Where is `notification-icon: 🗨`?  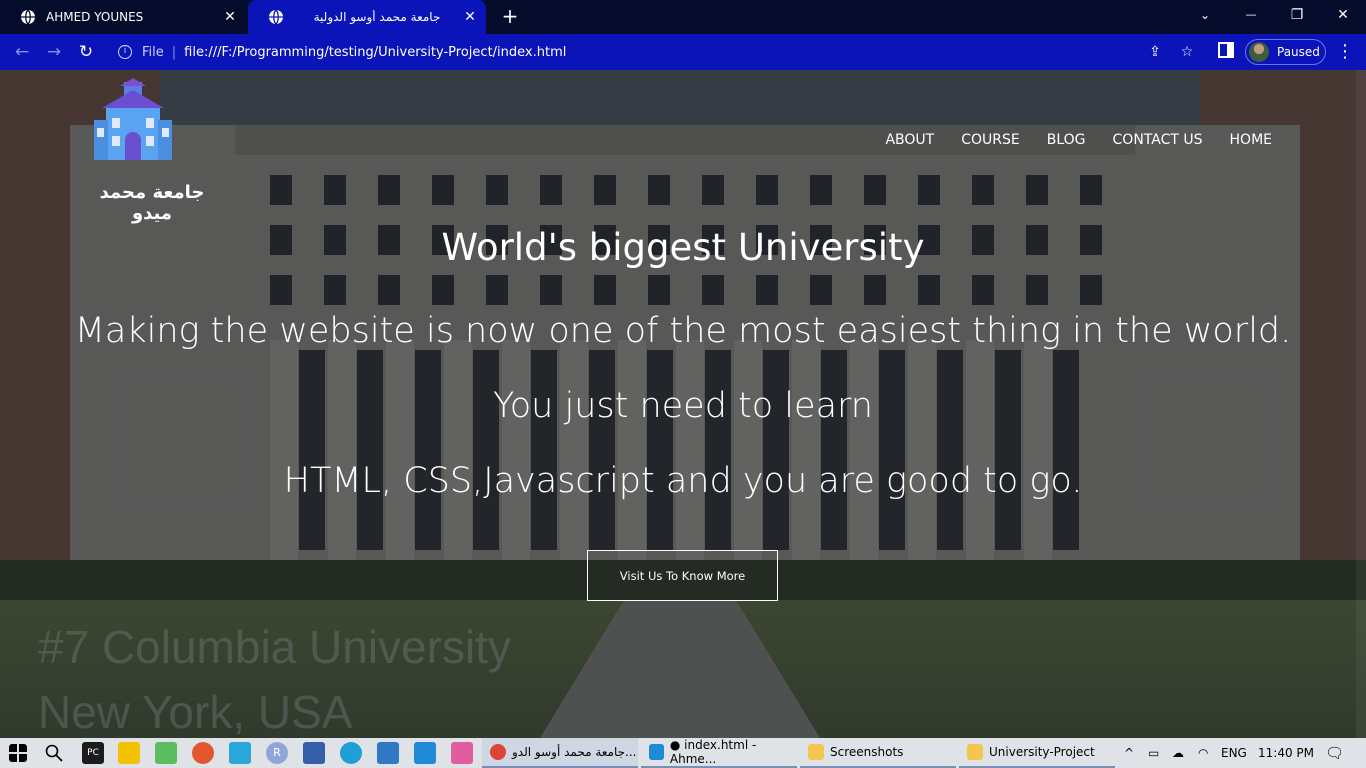 notification-icon: 🗨 is located at coordinates (1334, 753).